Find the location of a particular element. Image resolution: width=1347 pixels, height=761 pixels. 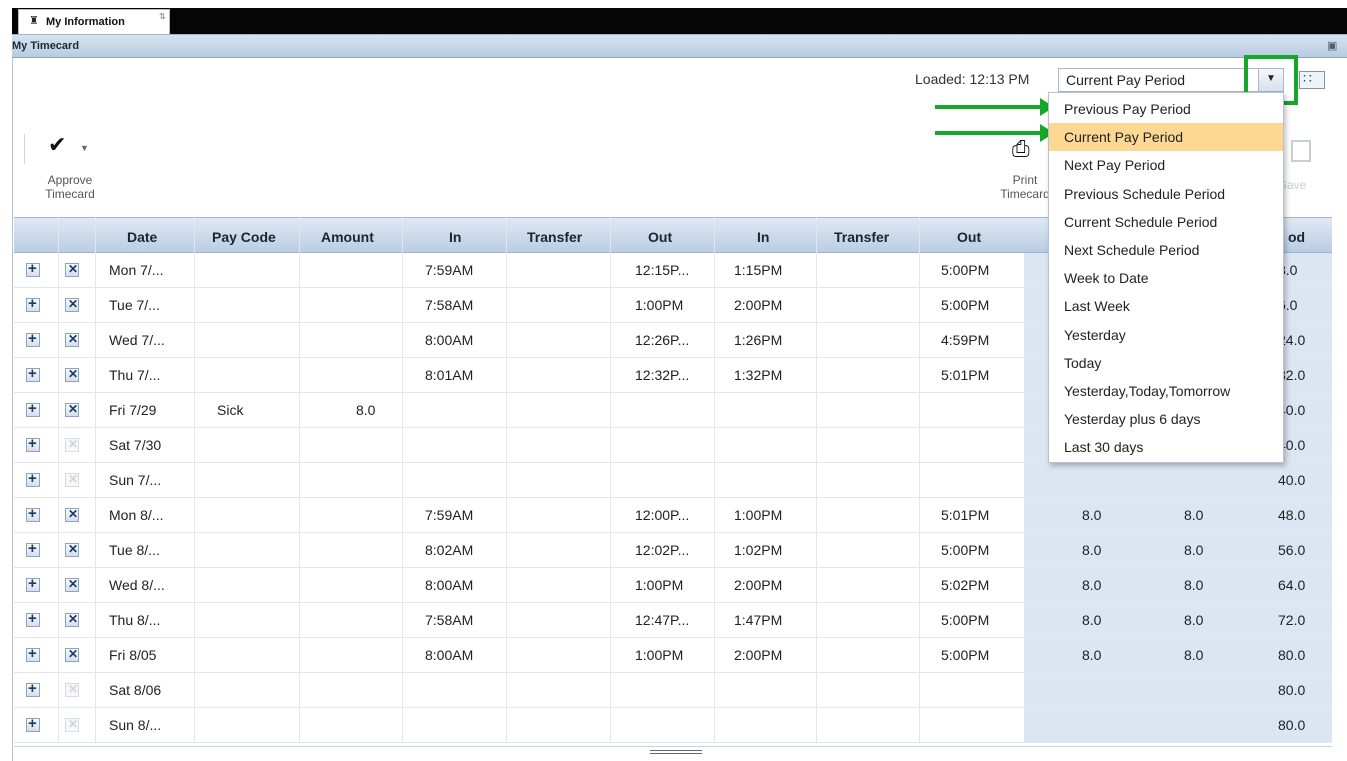

cell-in-1: 7:58AM is located at coordinates (449, 305).